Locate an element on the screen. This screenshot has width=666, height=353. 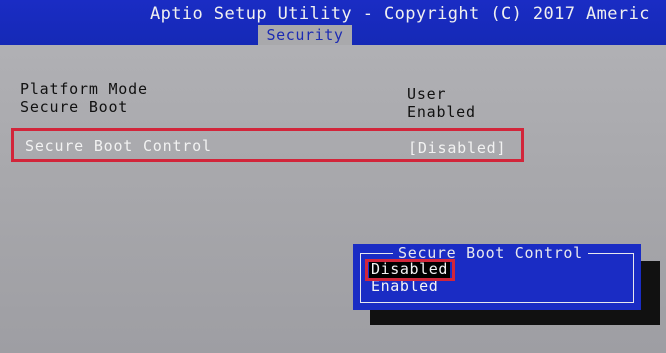
tab-security: Security is located at coordinates (305, 35).